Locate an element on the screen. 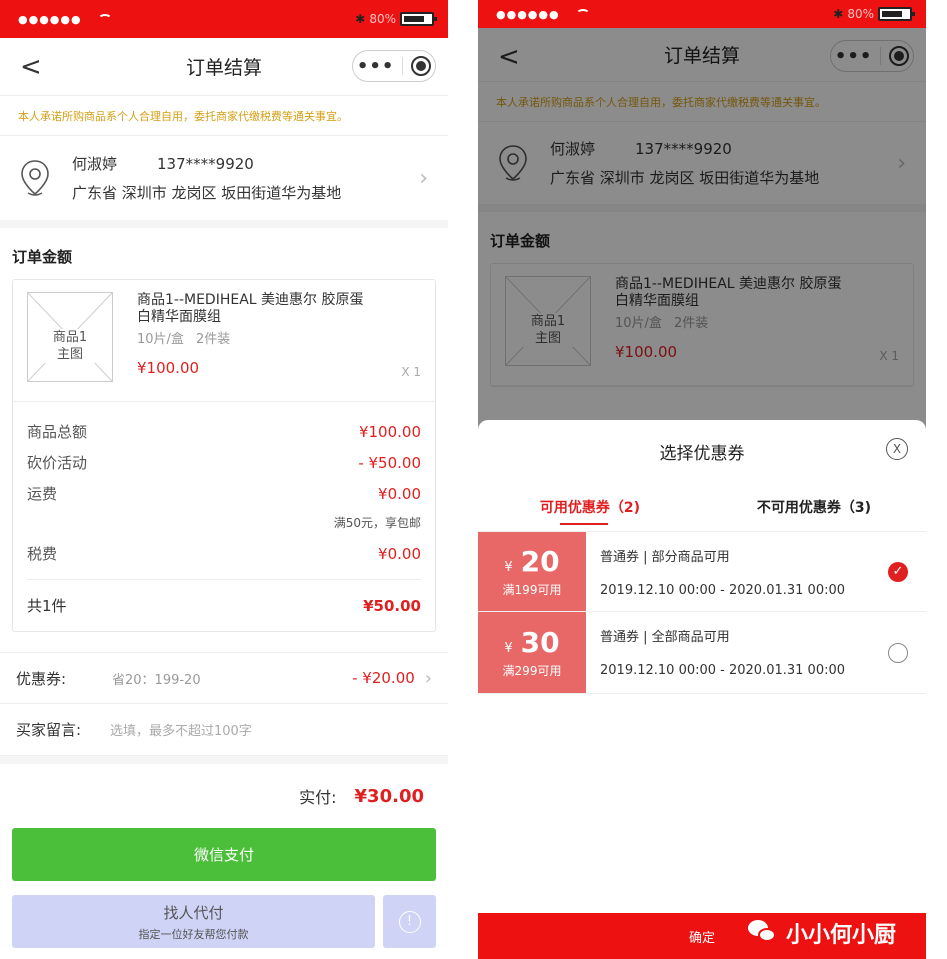  coupon-tabs: 可用优惠券（2) 不可用优惠券（3) is located at coordinates (702, 507).